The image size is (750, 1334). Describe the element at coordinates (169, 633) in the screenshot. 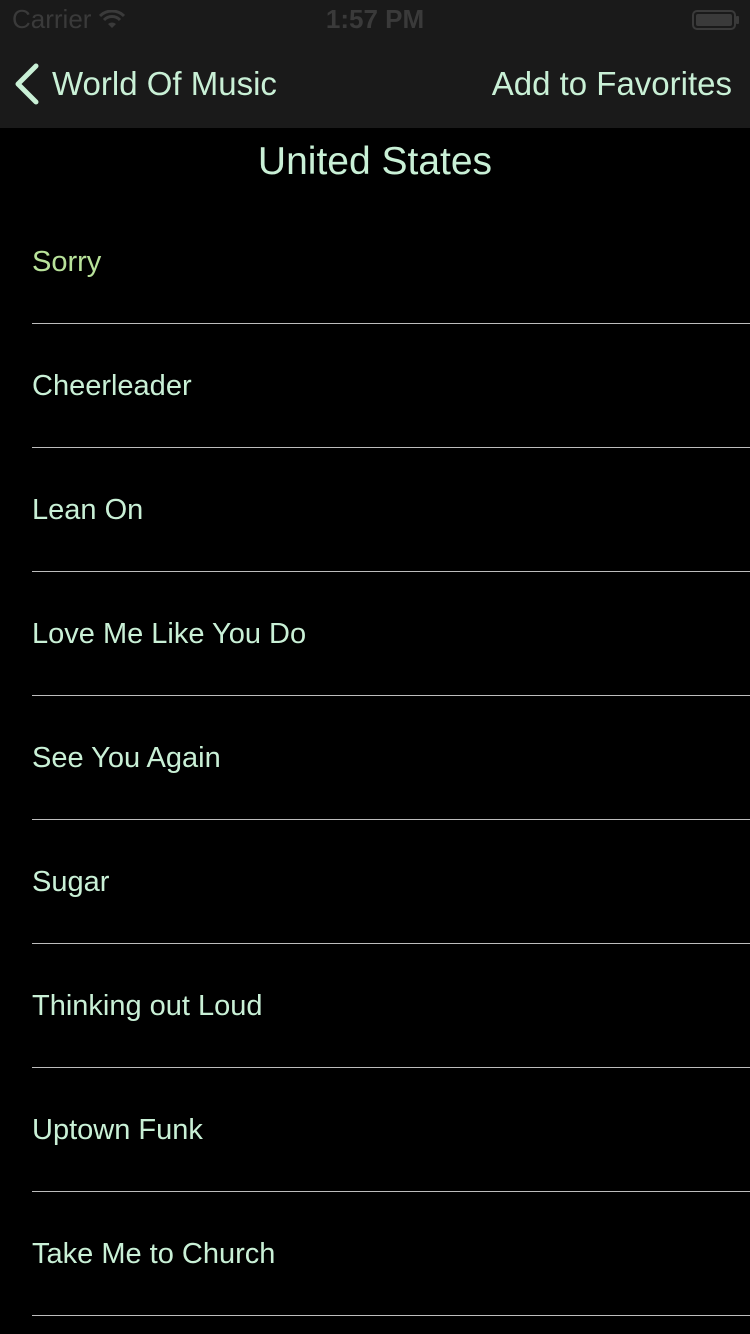

I see `song-title: Love Me Like You Do` at that location.